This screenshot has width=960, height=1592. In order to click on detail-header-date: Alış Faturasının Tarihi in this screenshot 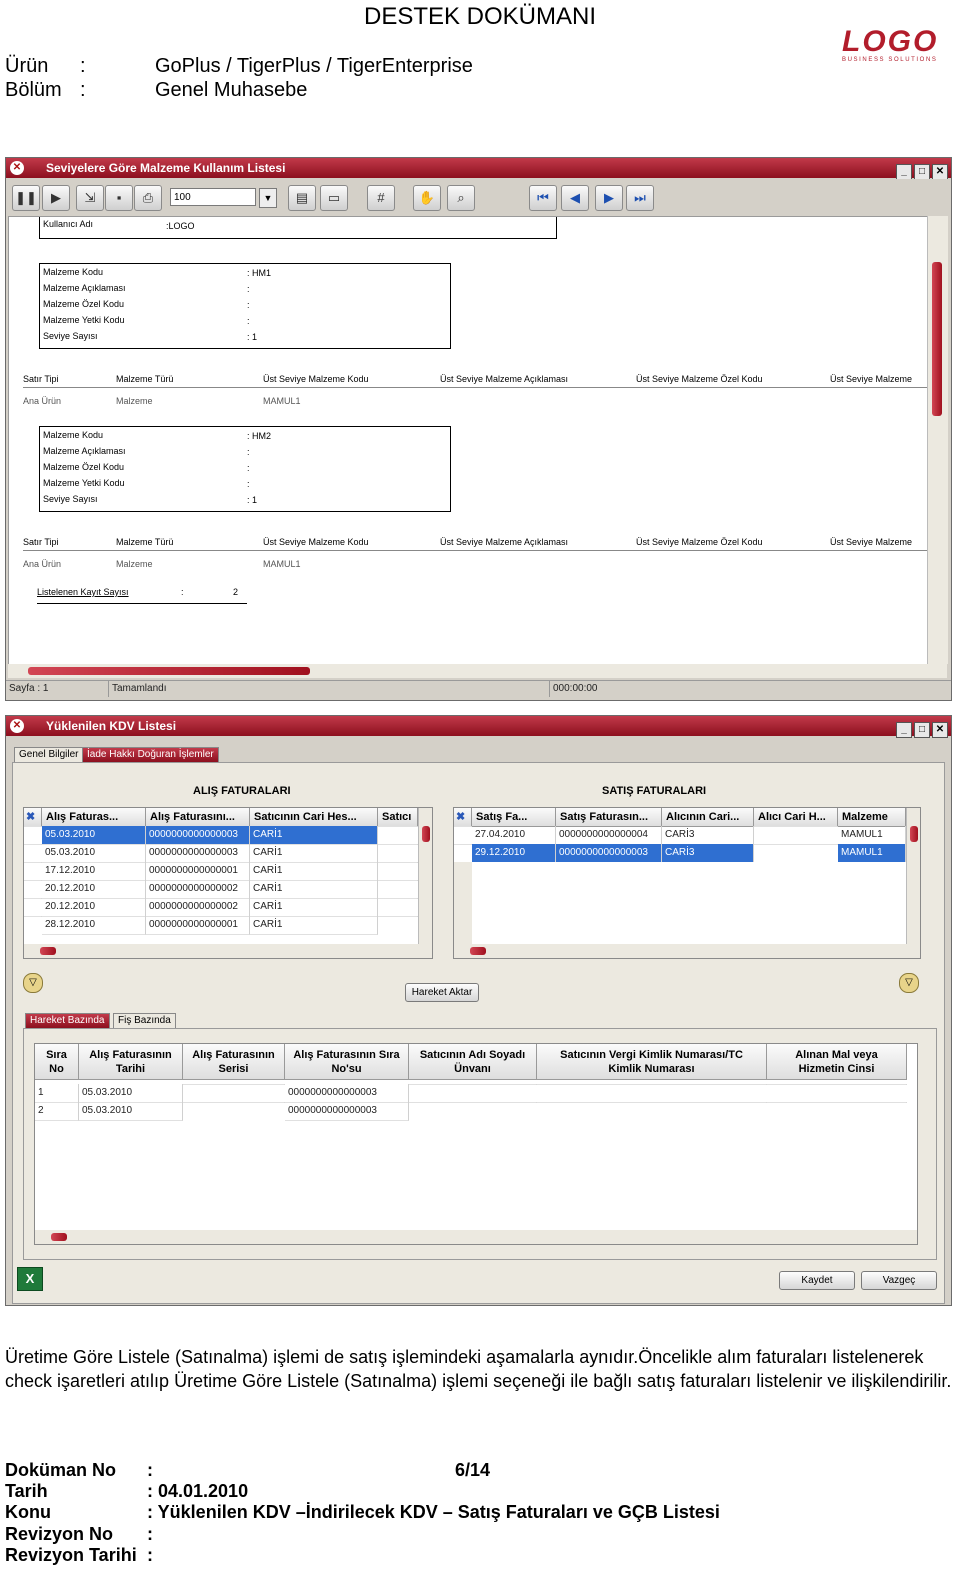, I will do `click(131, 1062)`.